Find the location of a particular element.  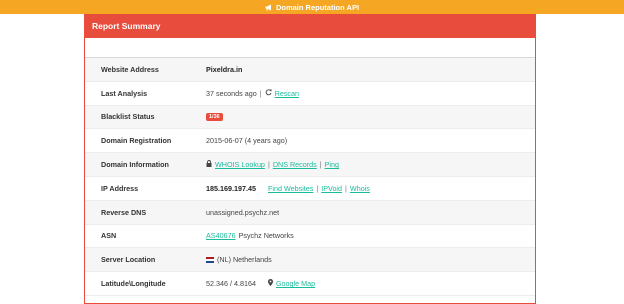

server-location-value: (NL) Netherlands is located at coordinates (244, 260).